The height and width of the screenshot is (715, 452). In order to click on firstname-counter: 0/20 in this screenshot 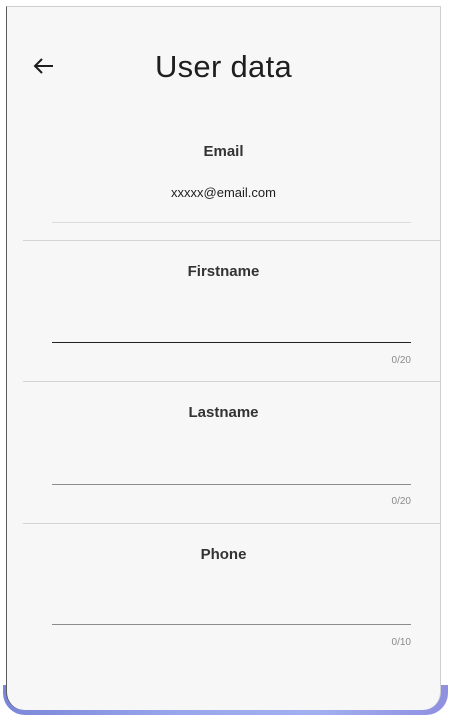, I will do `click(401, 360)`.